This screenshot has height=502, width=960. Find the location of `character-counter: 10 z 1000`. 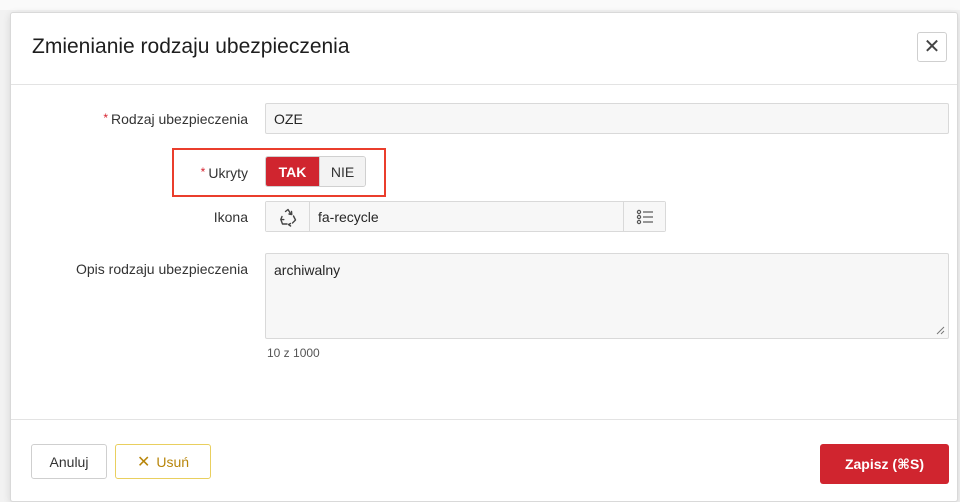

character-counter: 10 z 1000 is located at coordinates (293, 353).